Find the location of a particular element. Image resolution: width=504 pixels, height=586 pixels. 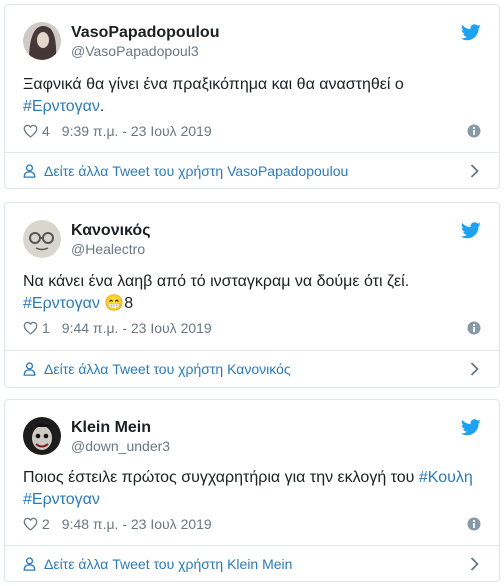

hashtag-link: #Κουλη is located at coordinates (446, 477).